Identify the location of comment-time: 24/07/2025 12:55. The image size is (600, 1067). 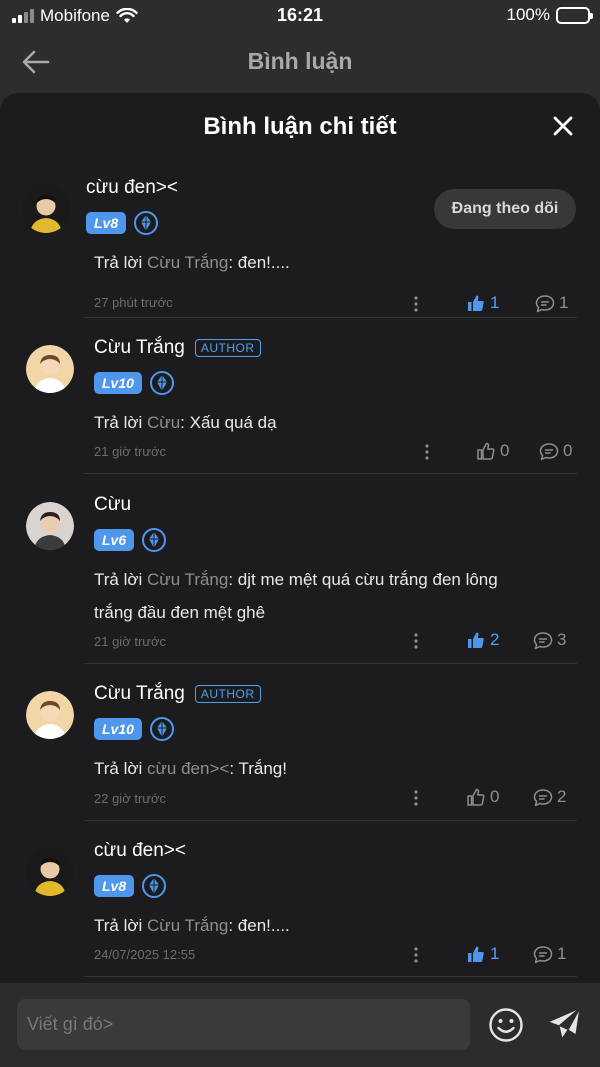
(145, 954).